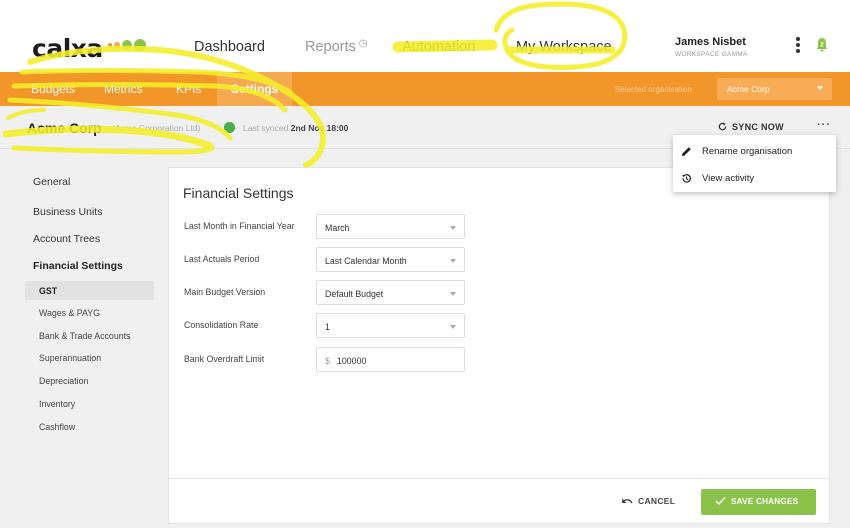 The image size is (850, 528). I want to click on nav-reports-label: Reports, so click(330, 47).